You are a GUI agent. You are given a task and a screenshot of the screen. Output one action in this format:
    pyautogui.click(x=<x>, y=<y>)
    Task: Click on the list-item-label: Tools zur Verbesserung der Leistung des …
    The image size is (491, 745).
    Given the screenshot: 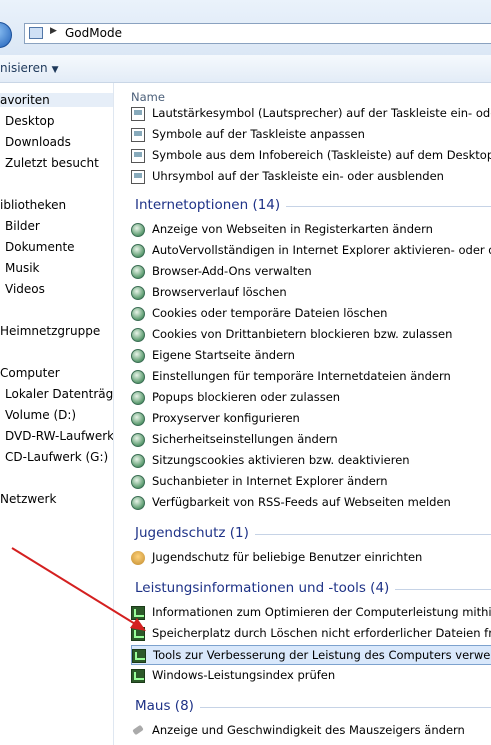 What is the action you would take?
    pyautogui.click(x=322, y=655)
    